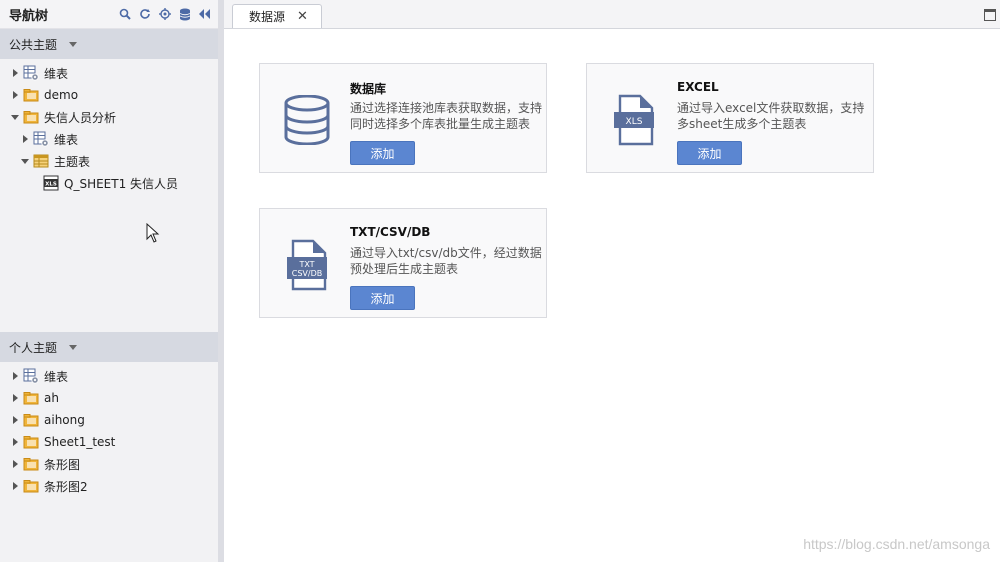  What do you see at coordinates (109, 464) in the screenshot?
I see `tree-item: 条形图` at bounding box center [109, 464].